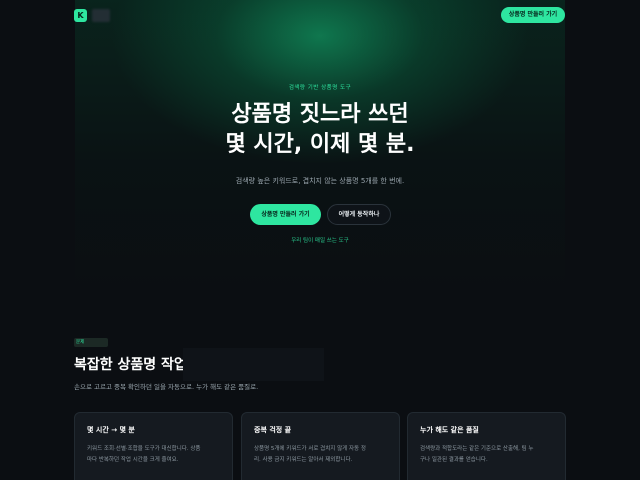 The width and height of the screenshot is (640, 480). Describe the element at coordinates (320, 130) in the screenshot. I see `hero-title: 상품명 짓느라 쓰던 몇 시간, 이제 몇 분.` at that location.